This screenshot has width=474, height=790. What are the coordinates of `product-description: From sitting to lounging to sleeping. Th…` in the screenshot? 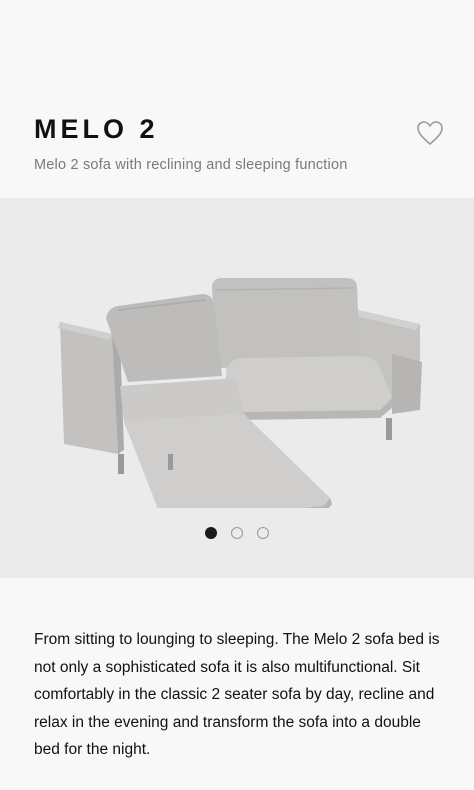 It's located at (237, 694).